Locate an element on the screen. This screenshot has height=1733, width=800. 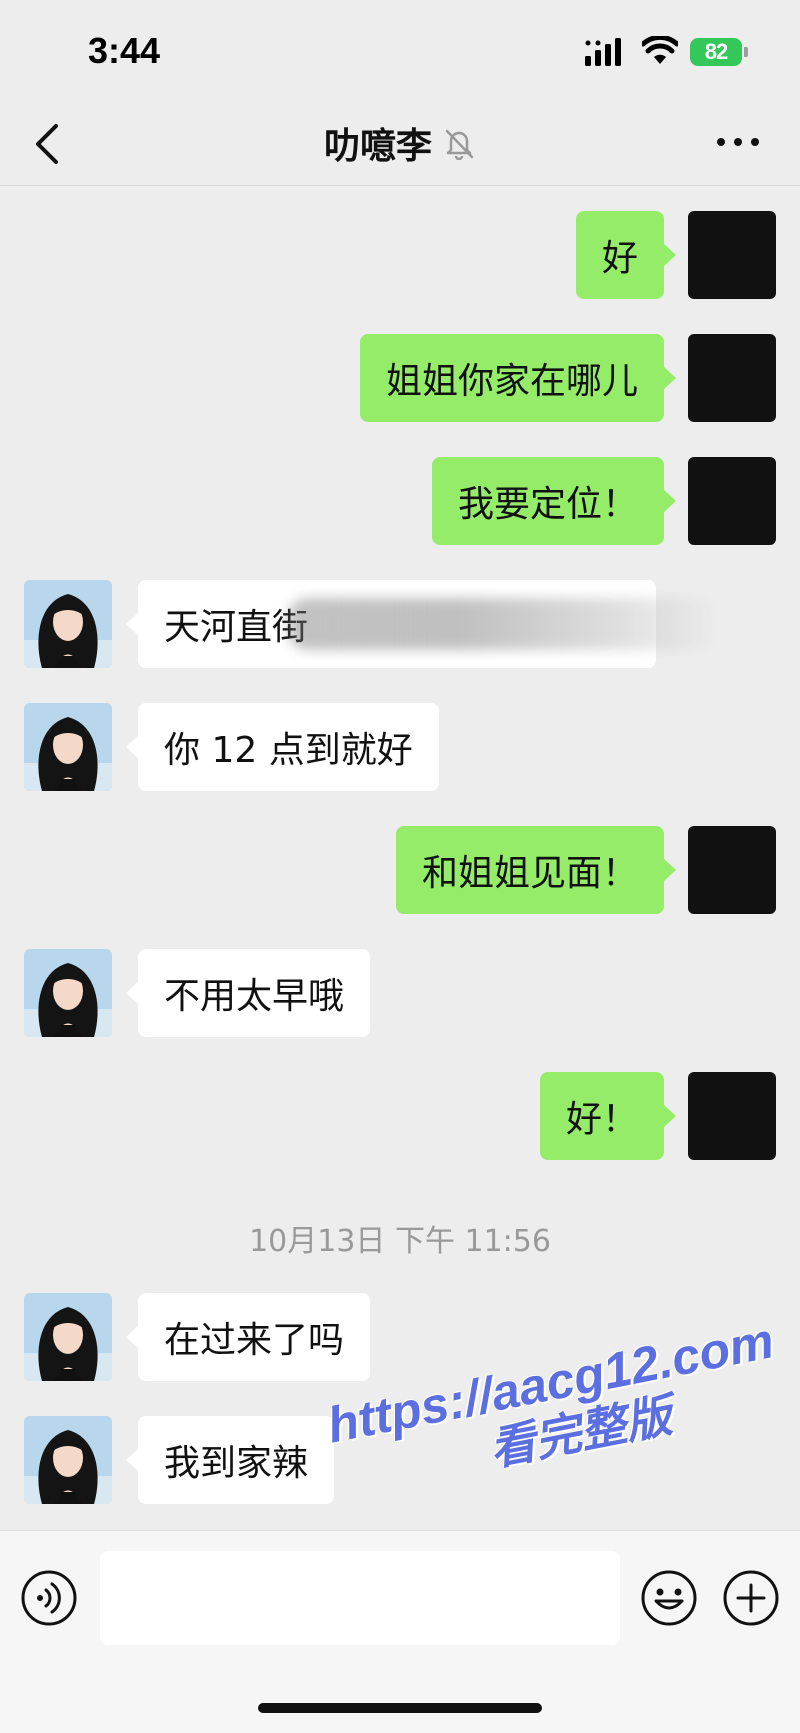
message-bubble-self: 我要定位！ is located at coordinates (554, 501).